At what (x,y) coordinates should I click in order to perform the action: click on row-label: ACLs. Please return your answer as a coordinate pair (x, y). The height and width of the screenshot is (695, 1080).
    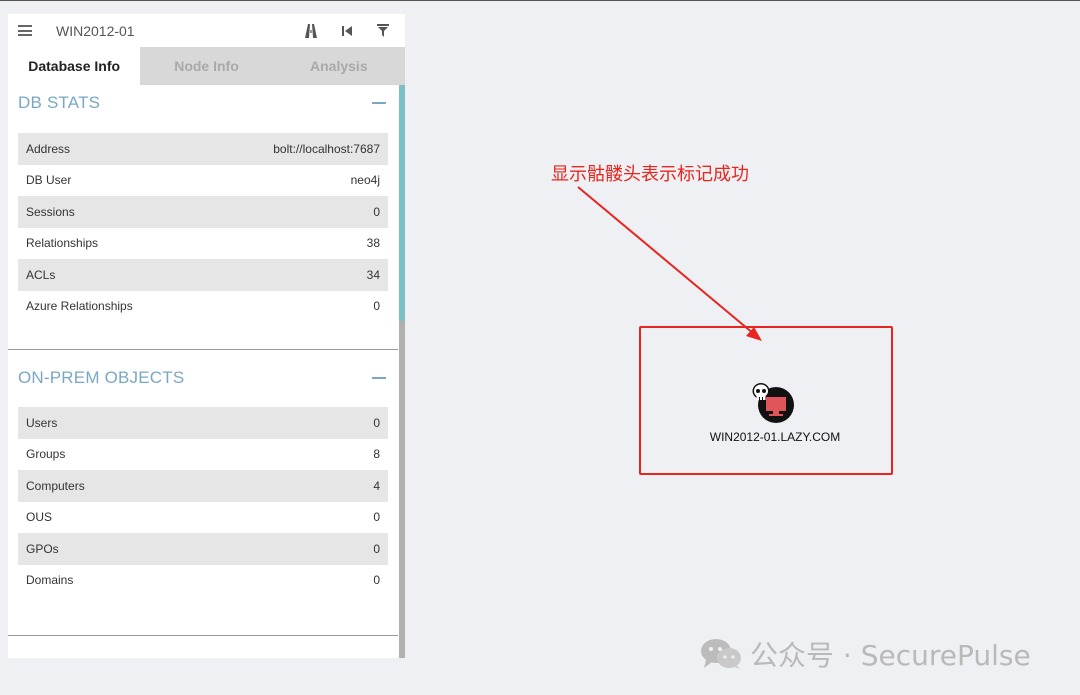
    Looking at the image, I should click on (41, 274).